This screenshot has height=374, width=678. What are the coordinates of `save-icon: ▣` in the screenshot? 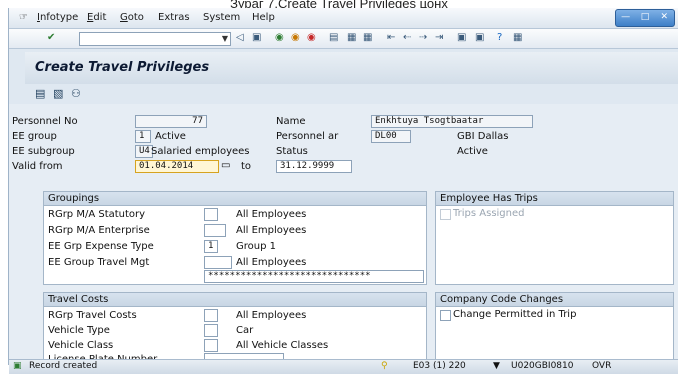 It's located at (256, 37).